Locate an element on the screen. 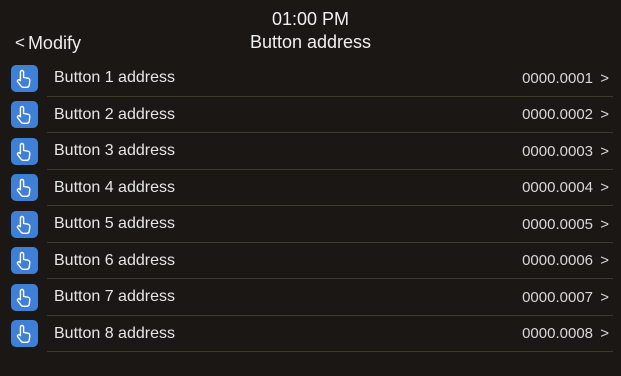 The height and width of the screenshot is (376, 621). list-item-button-4: Button 4 address 0000.0004 > is located at coordinates (310, 188).